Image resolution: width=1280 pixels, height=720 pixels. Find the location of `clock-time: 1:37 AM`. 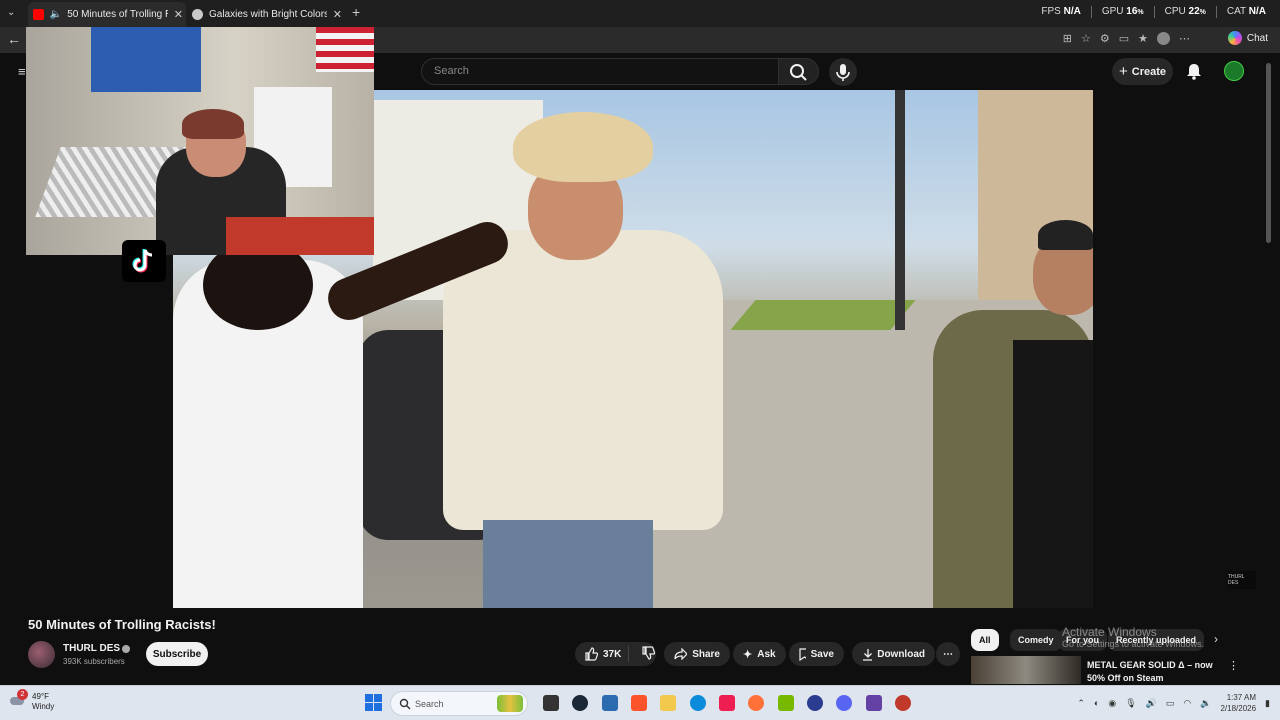

clock-time: 1:37 AM is located at coordinates (1241, 697).